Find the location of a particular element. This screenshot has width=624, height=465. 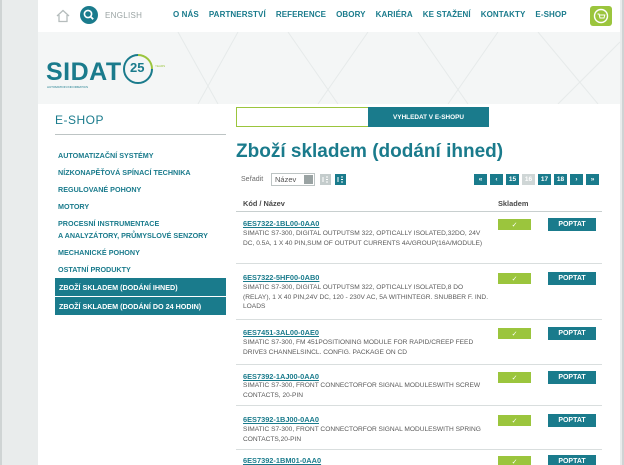

pager-page: 17 is located at coordinates (544, 179).